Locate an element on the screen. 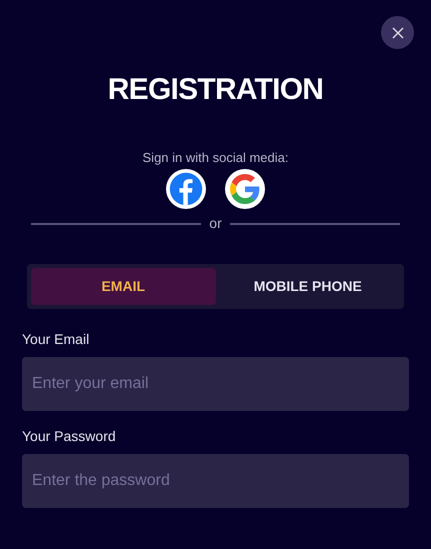 The height and width of the screenshot is (549, 431). facebook-button is located at coordinates (186, 189).